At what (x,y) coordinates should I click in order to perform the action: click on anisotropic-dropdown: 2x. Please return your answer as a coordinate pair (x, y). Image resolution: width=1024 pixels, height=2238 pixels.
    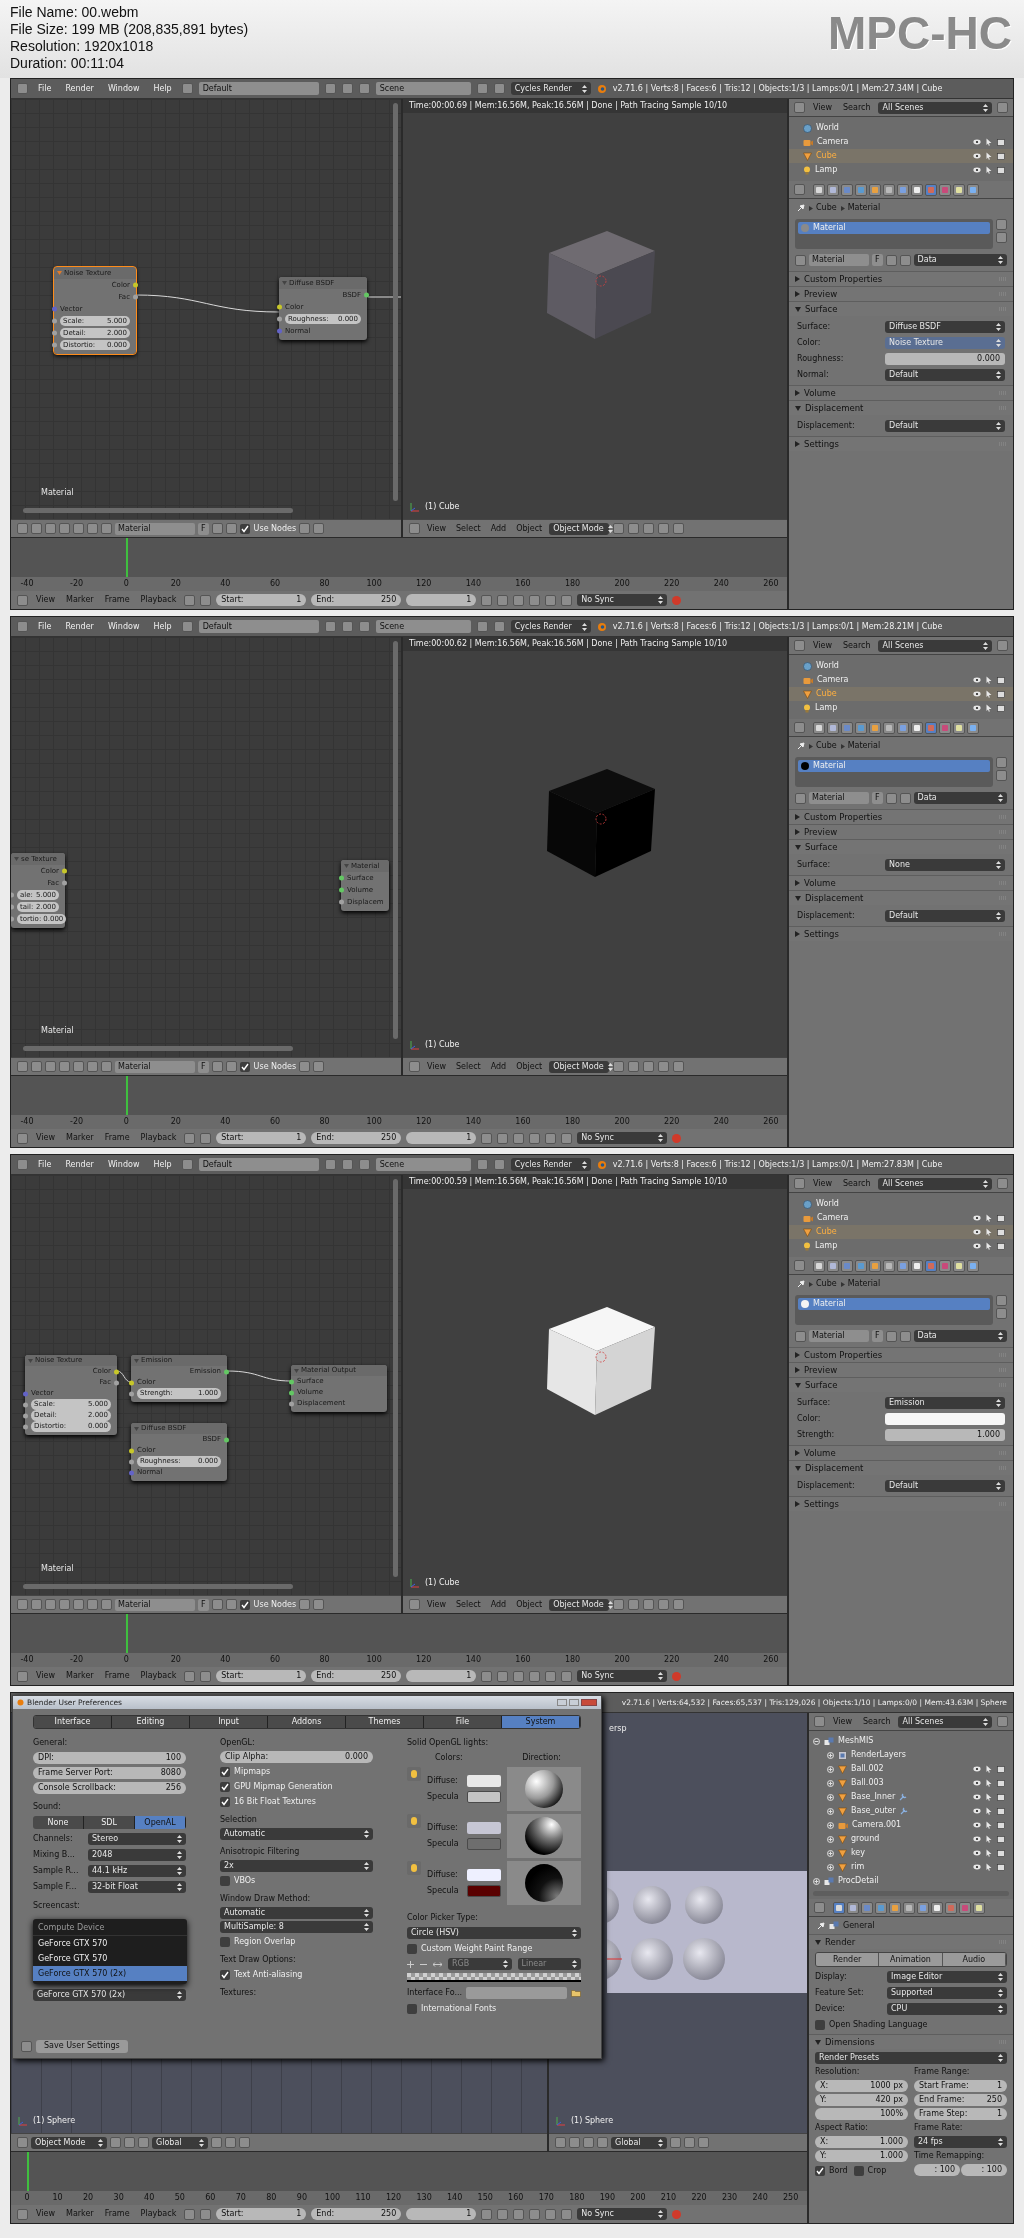
    Looking at the image, I should click on (296, 1866).